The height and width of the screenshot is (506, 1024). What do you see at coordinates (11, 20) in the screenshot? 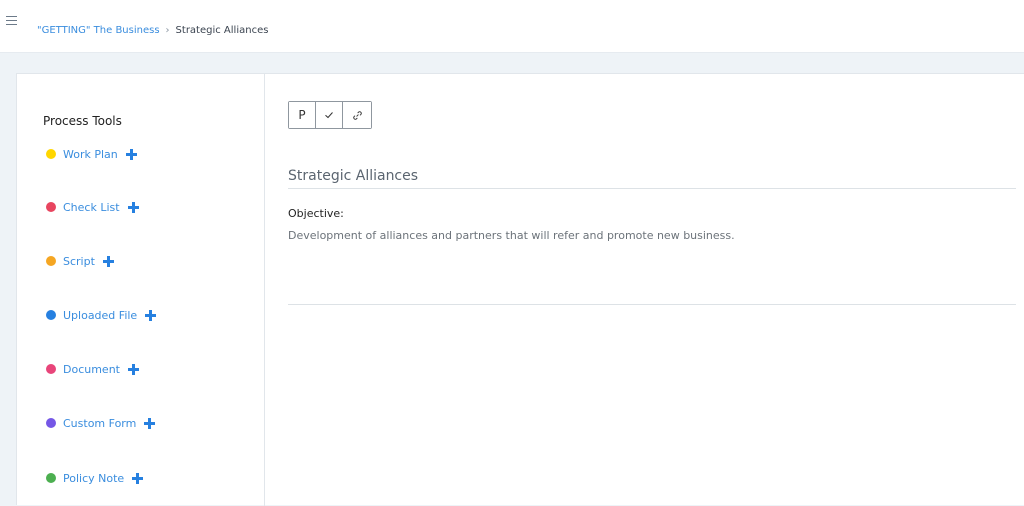
I see `hamburger-icon` at bounding box center [11, 20].